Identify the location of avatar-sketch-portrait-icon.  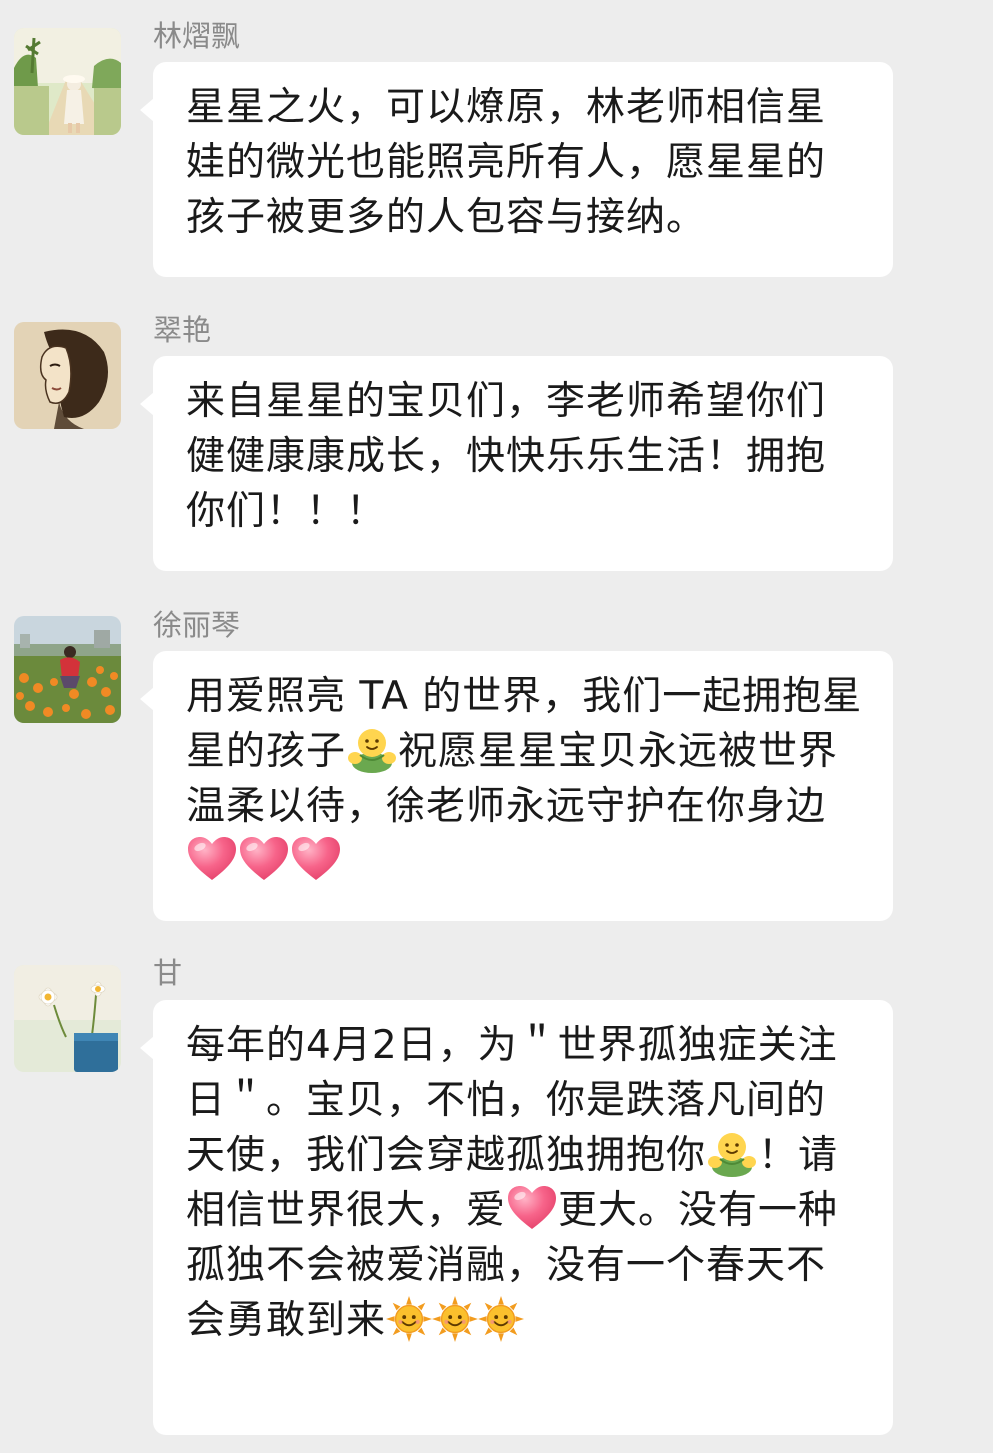
(67, 375).